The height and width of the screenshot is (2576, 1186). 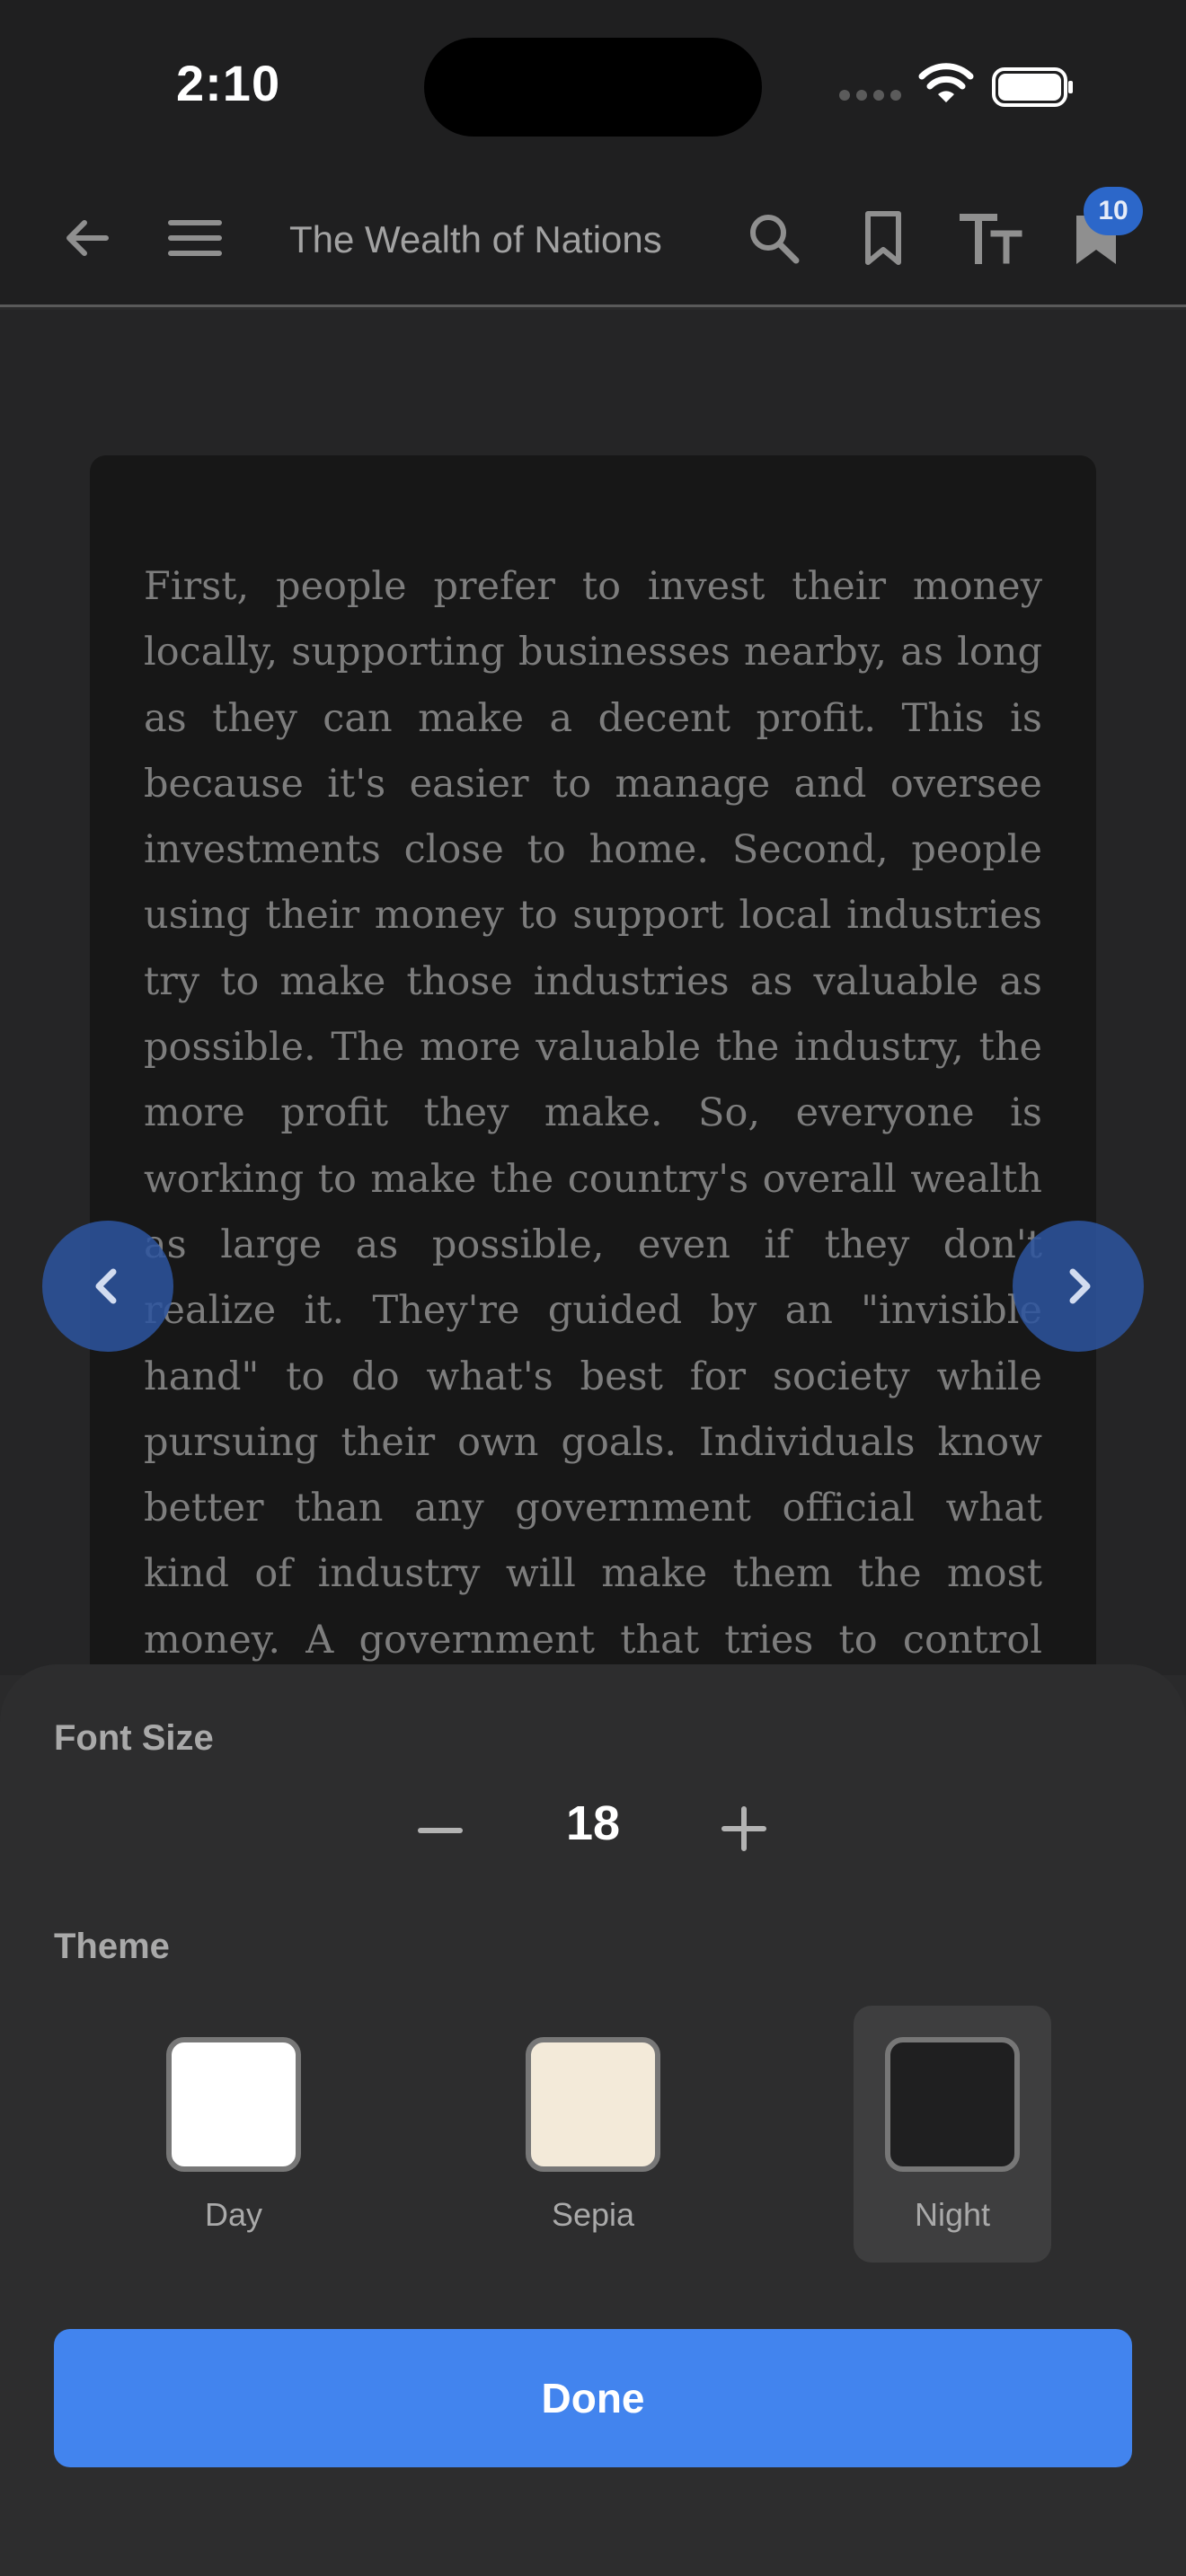 I want to click on theme-label-sepia: Sepia, so click(x=593, y=2214).